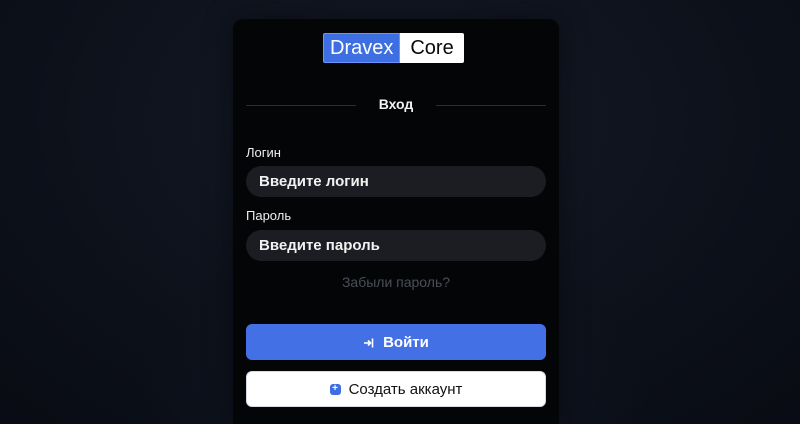 This screenshot has height=424, width=800. Describe the element at coordinates (263, 152) in the screenshot. I see `login-label: Логин` at that location.